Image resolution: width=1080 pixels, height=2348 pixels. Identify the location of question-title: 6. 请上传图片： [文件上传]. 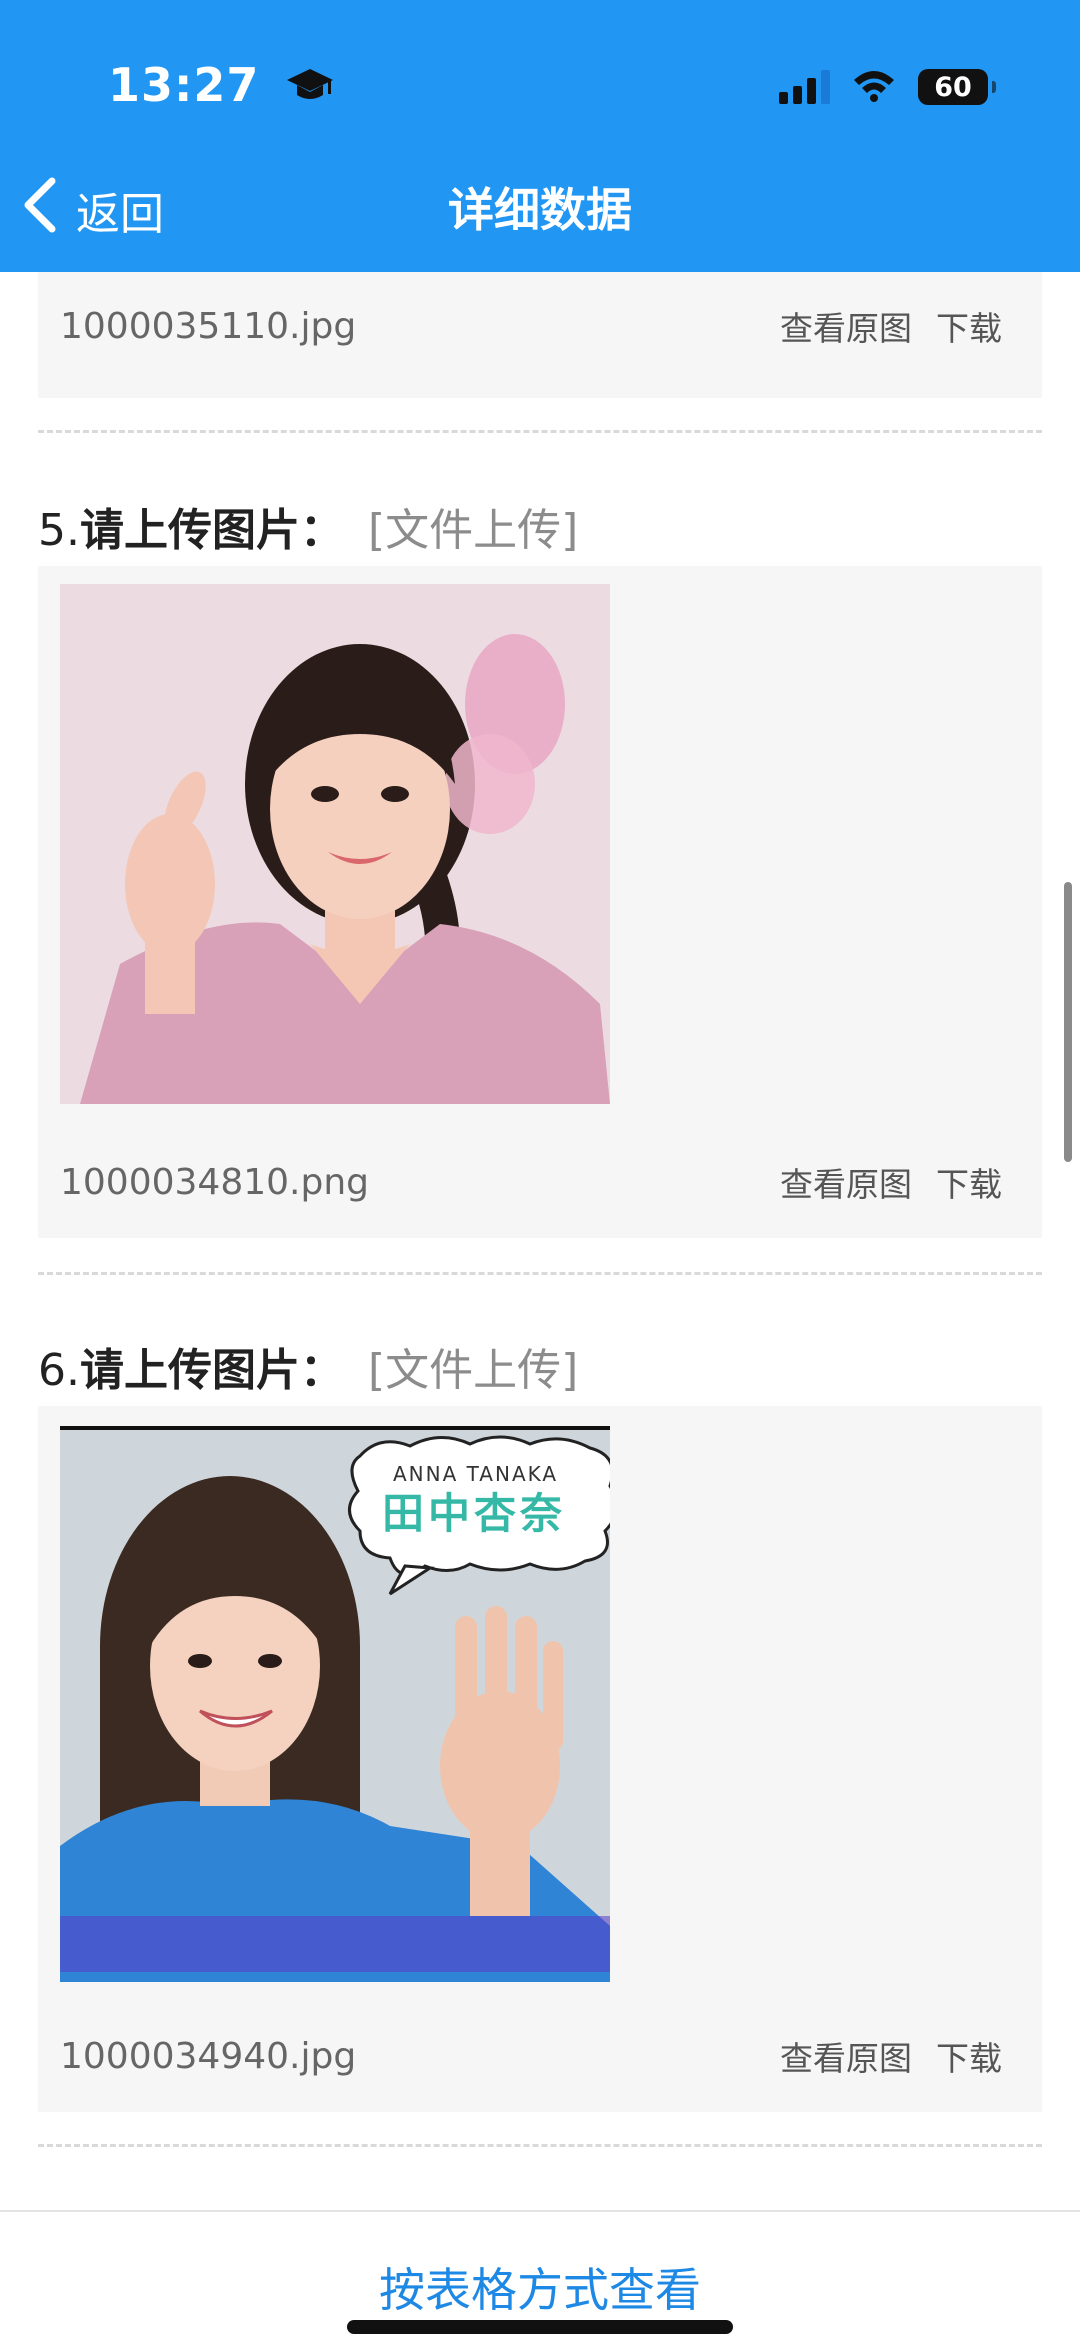
(308, 1366).